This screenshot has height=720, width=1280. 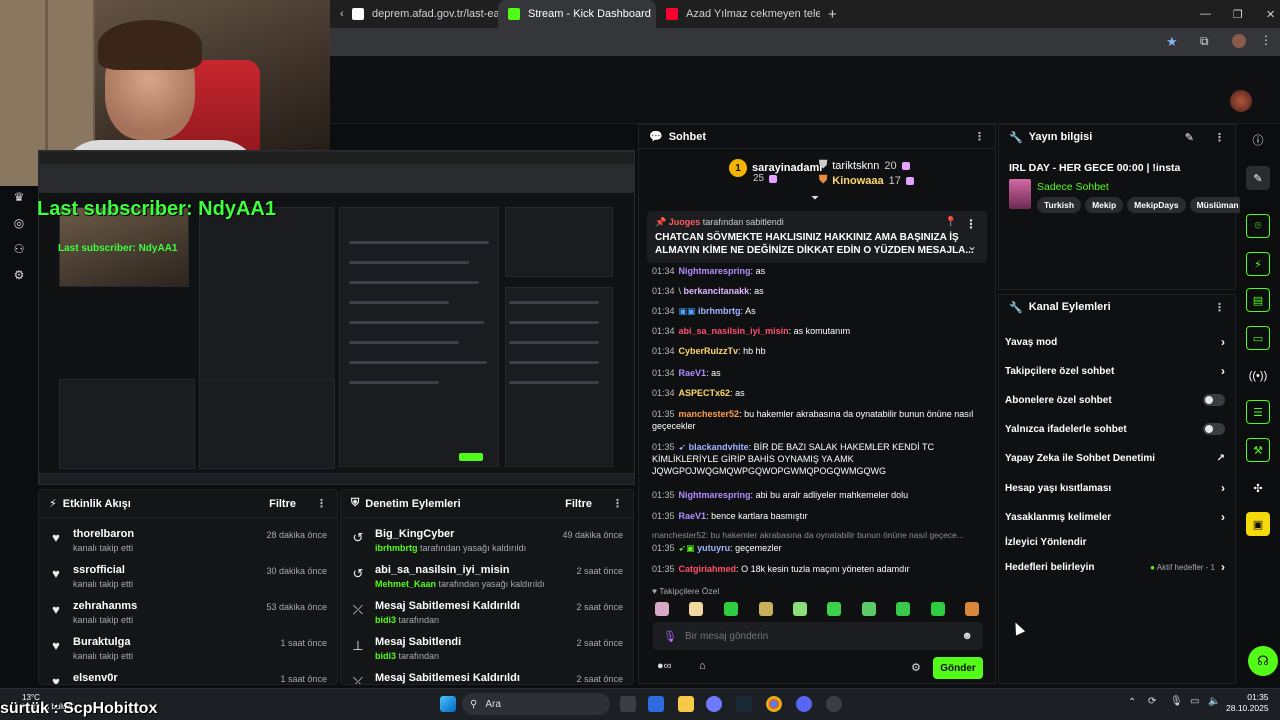 I want to click on tab-kick-dashboard: Stream - Kick Dashboard ✕, so click(x=577, y=14).